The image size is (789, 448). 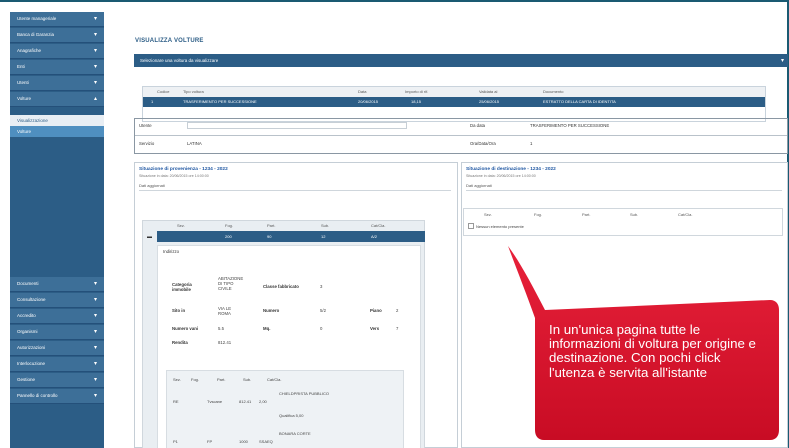 What do you see at coordinates (374, 236) in the screenshot?
I see `table-cell: A/2` at bounding box center [374, 236].